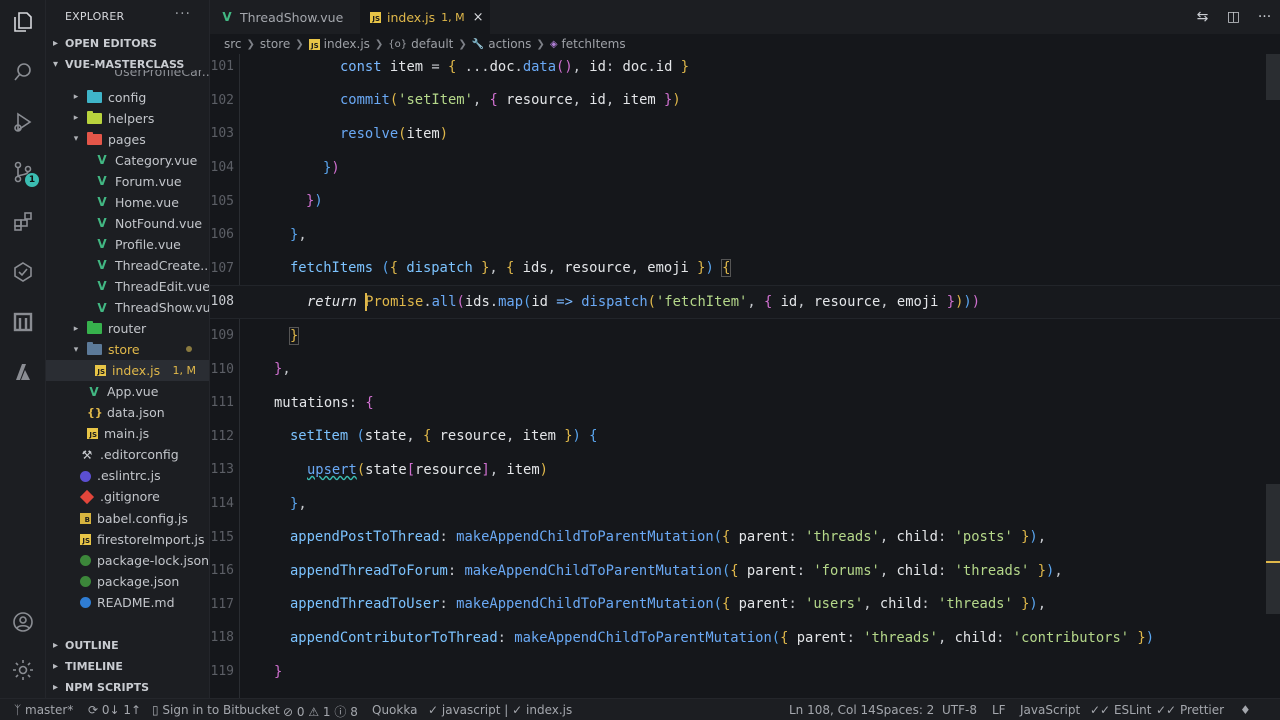  Describe the element at coordinates (233, 44) in the screenshot. I see `breadcrumb-item: src` at that location.